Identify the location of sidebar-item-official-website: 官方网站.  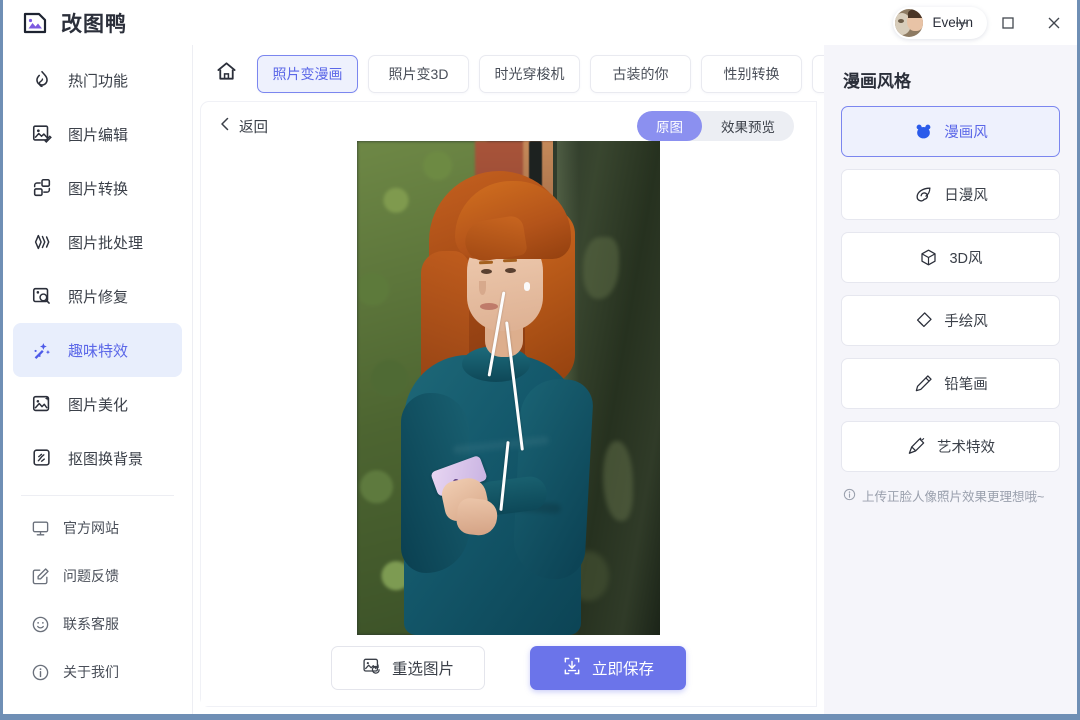
(97, 528).